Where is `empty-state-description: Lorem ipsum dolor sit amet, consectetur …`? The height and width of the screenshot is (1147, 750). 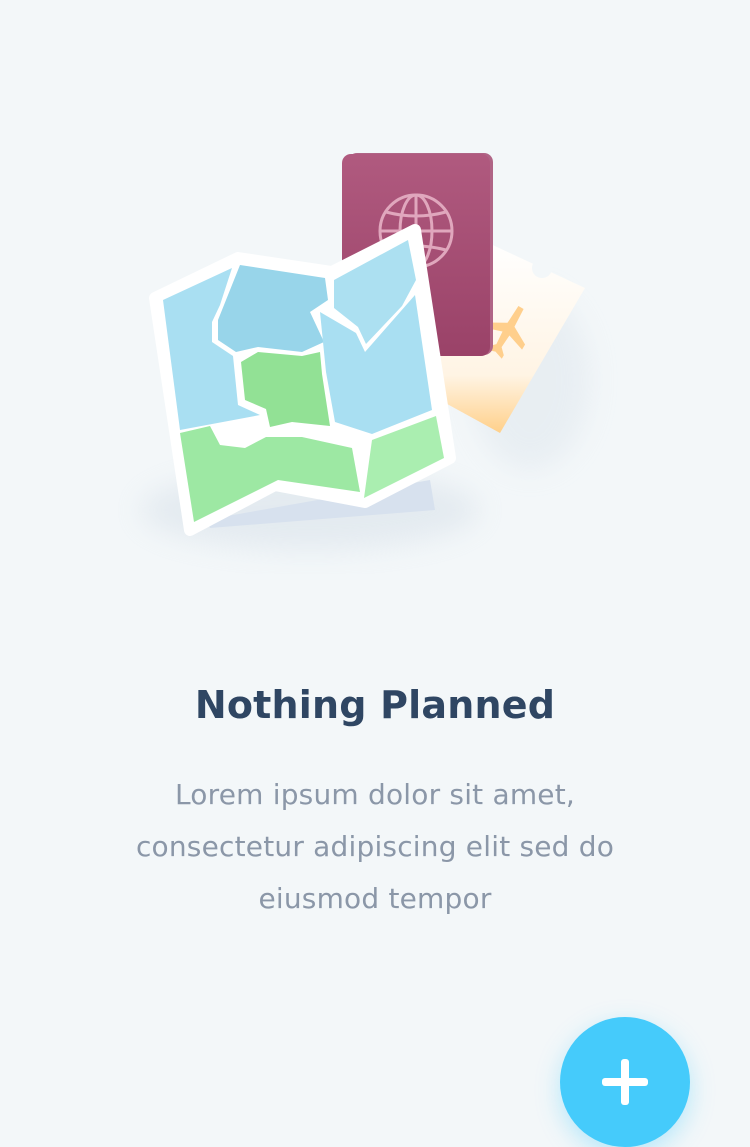 empty-state-description: Lorem ipsum dolor sit amet, consectetur … is located at coordinates (375, 846).